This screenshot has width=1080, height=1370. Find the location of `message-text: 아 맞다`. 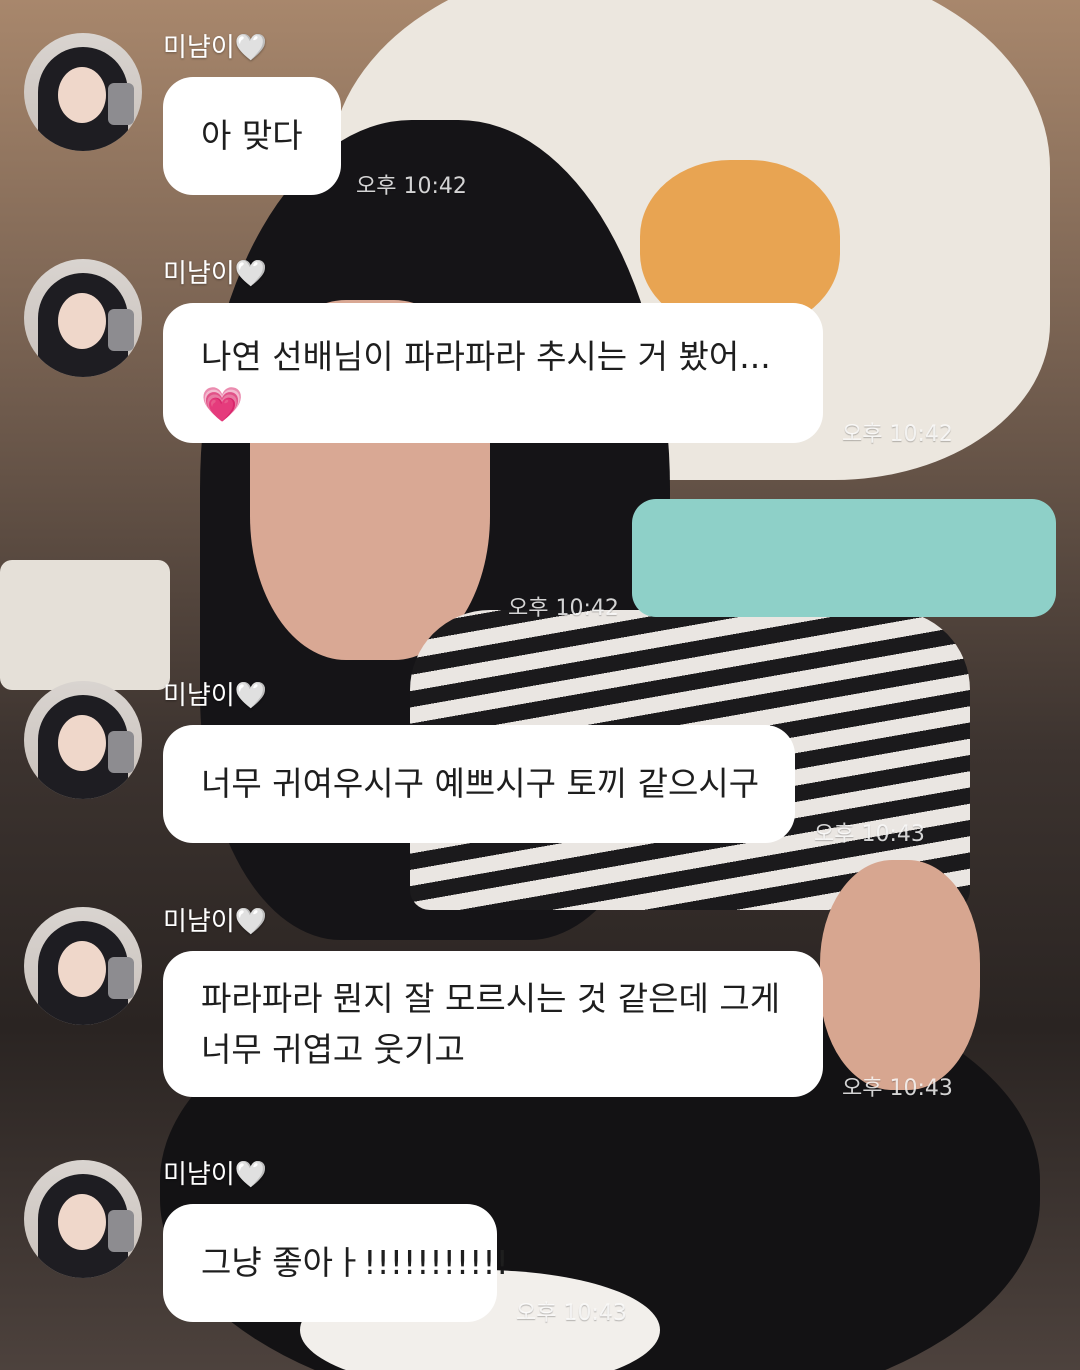

message-text: 아 맞다 is located at coordinates (252, 135).